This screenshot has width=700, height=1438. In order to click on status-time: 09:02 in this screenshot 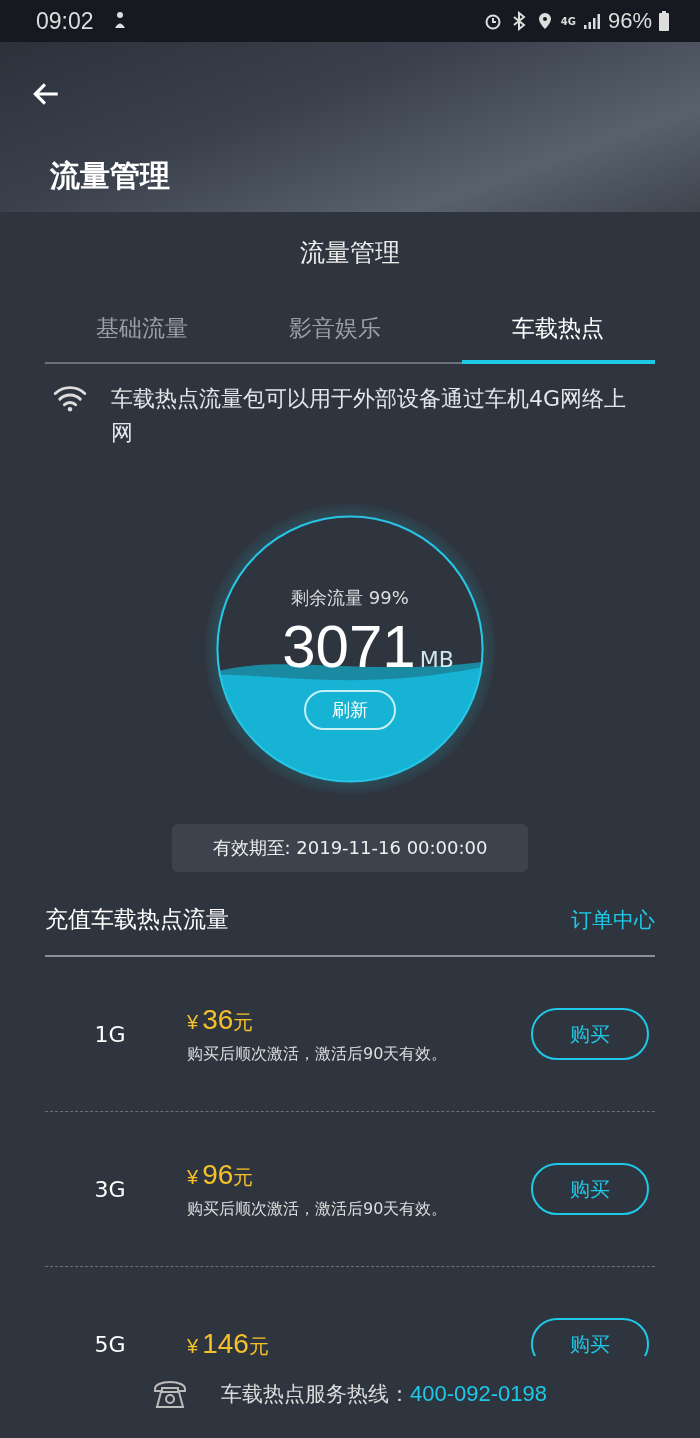, I will do `click(65, 21)`.